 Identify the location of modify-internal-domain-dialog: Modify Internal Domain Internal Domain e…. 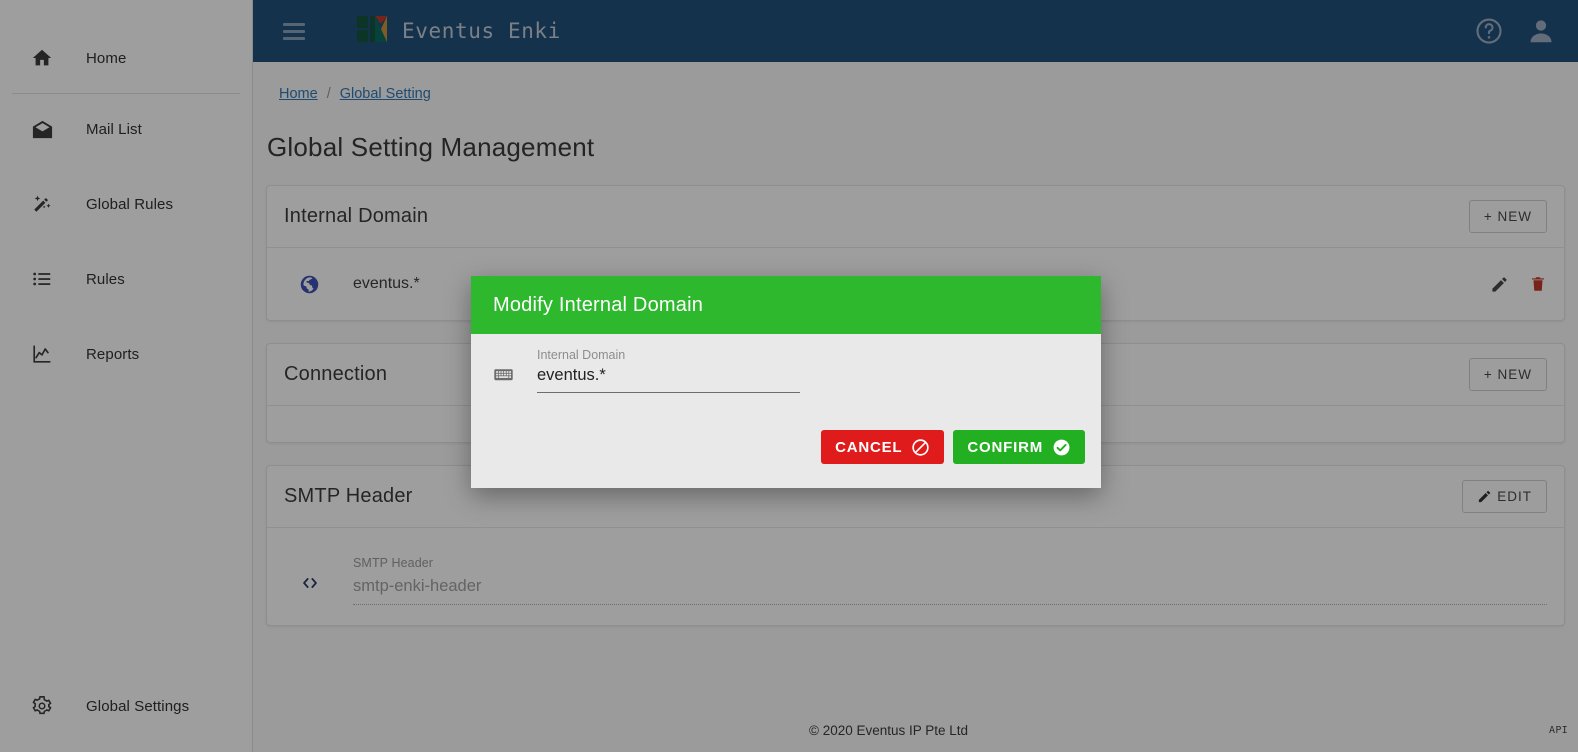
(786, 382).